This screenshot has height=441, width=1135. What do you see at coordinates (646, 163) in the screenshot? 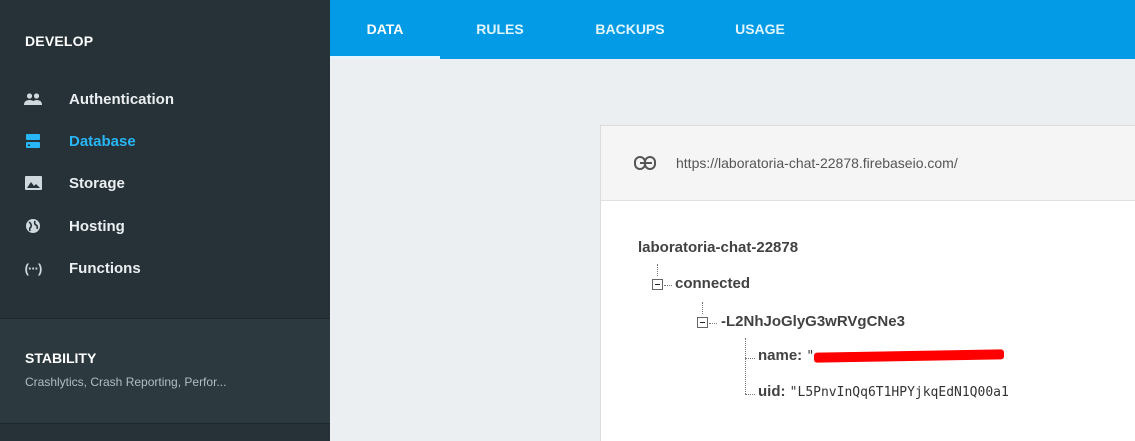
I see `link-icon` at bounding box center [646, 163].